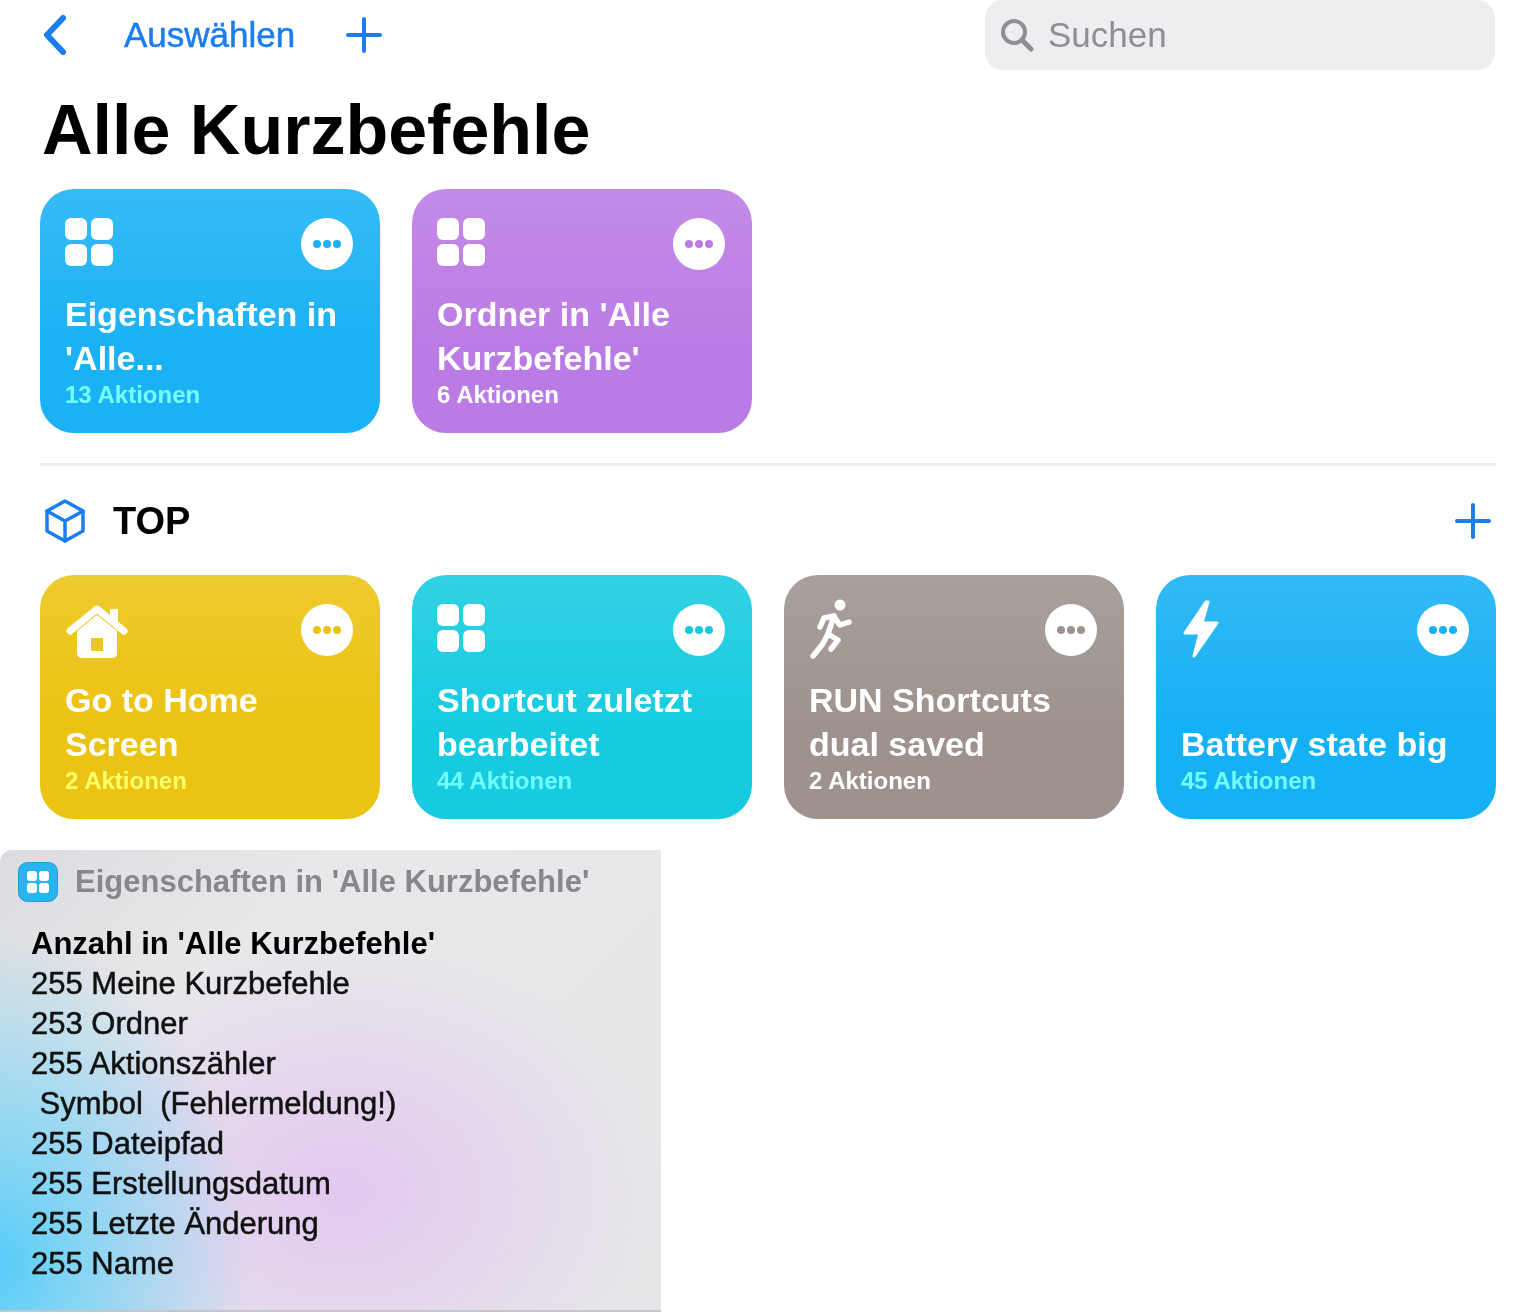  Describe the element at coordinates (162, 722) in the screenshot. I see `shortcut-title: Go to Home Screen` at that location.